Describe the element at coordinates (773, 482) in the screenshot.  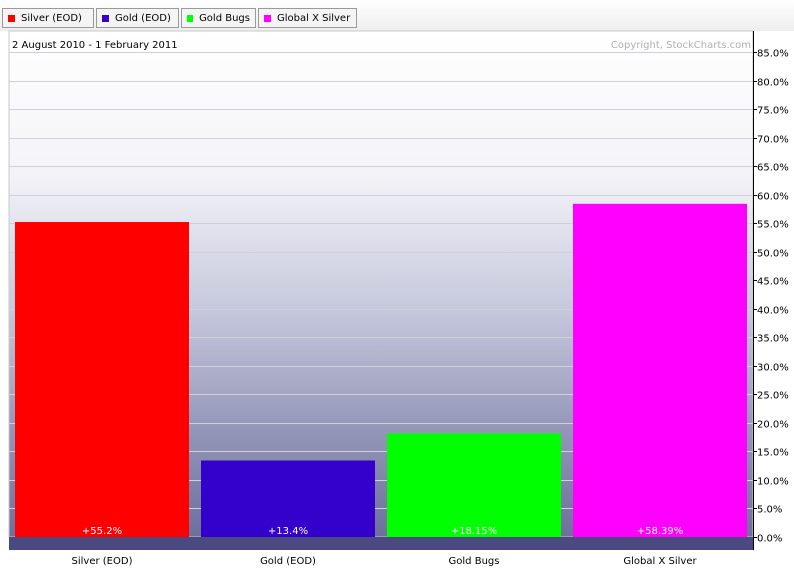
I see `y-tick-label: 10.0%` at that location.